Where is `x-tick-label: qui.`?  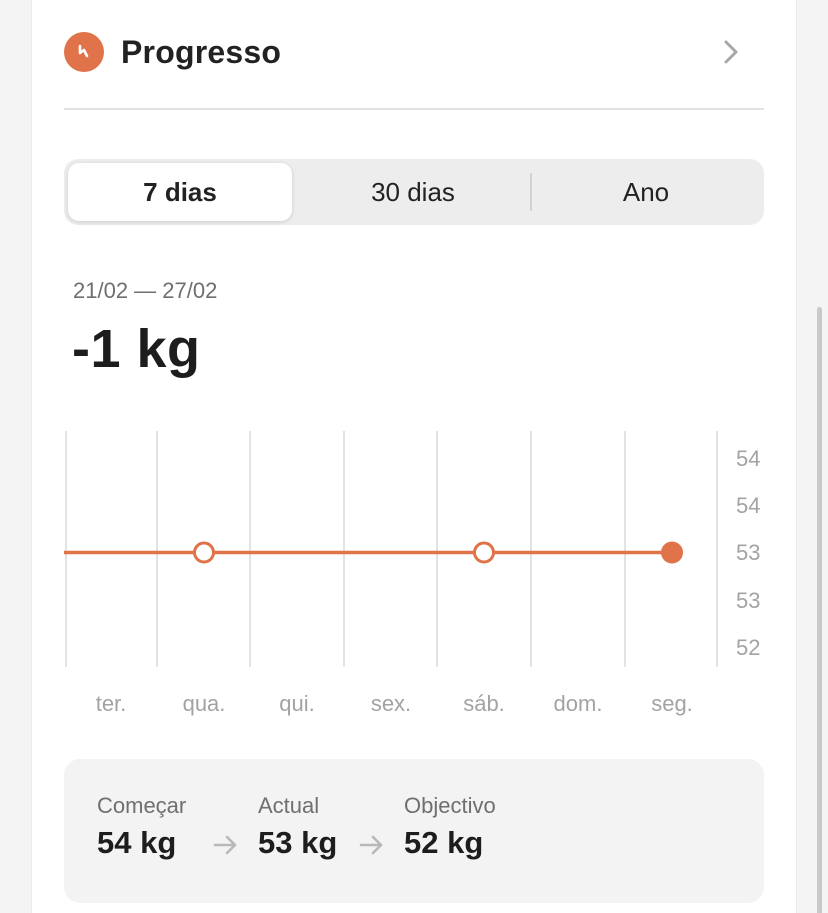
x-tick-label: qui. is located at coordinates (296, 703).